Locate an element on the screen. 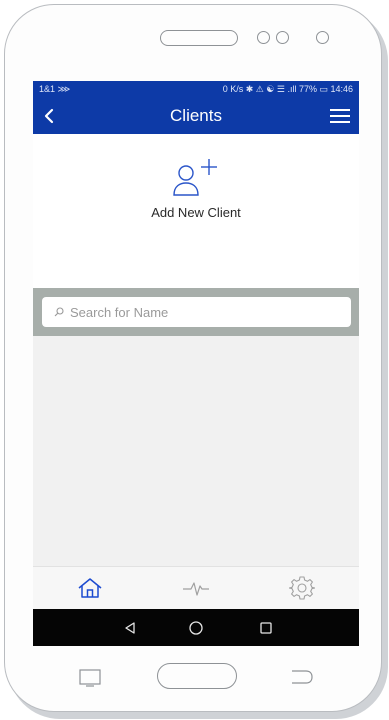  search-bar-container is located at coordinates (196, 312).